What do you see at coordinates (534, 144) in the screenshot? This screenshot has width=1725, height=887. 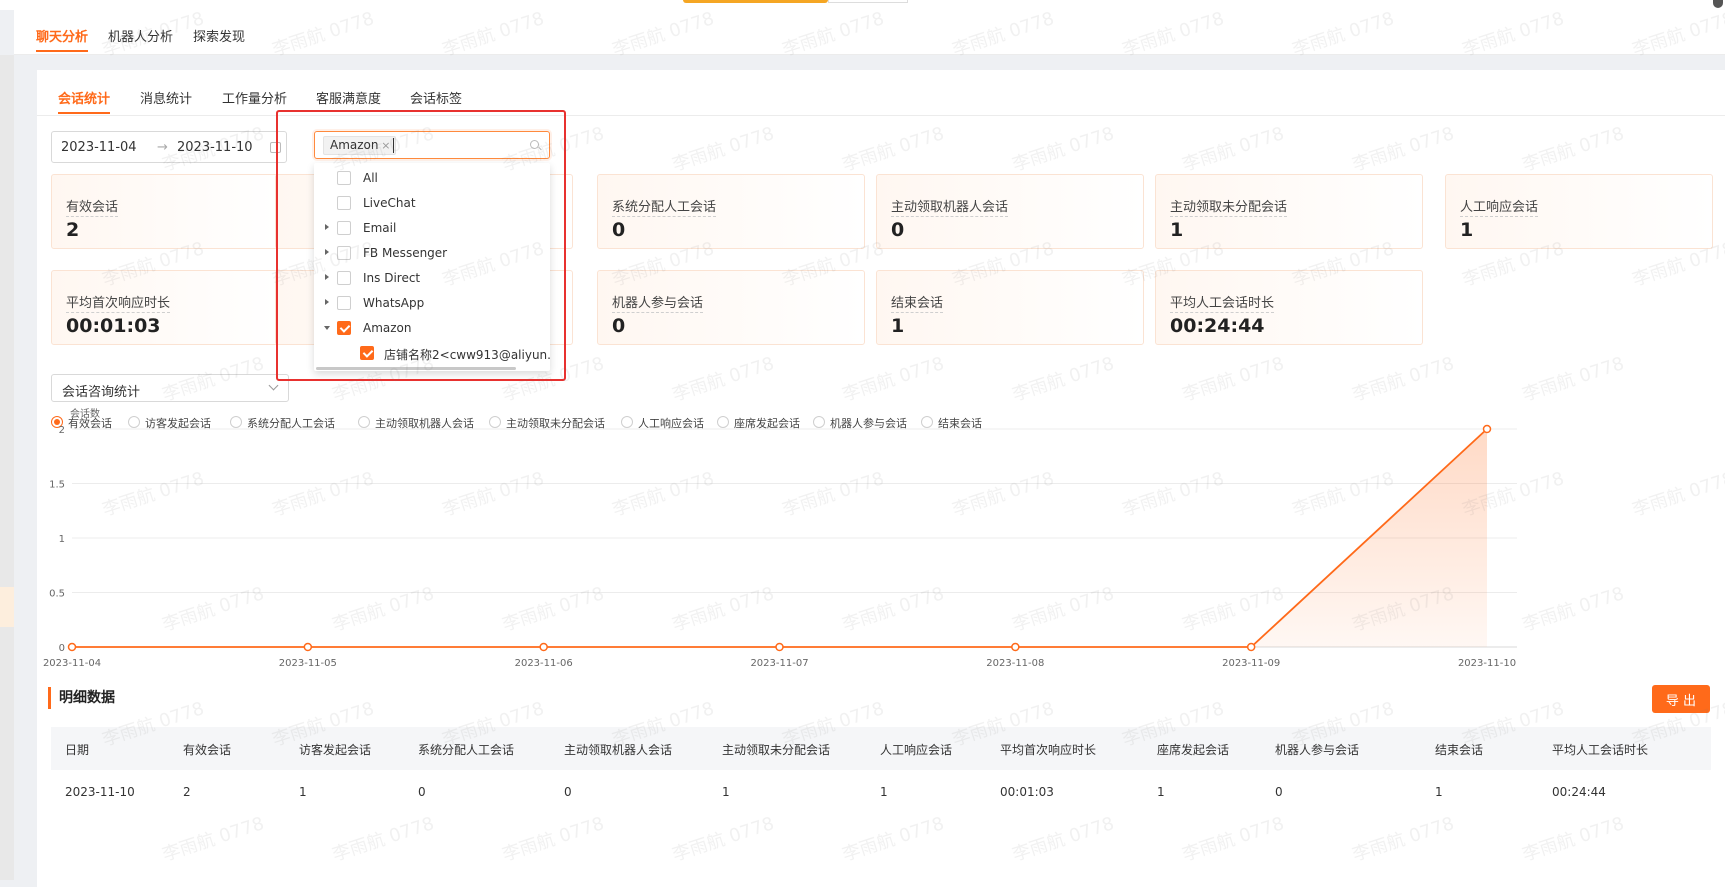 I see `search-icon` at bounding box center [534, 144].